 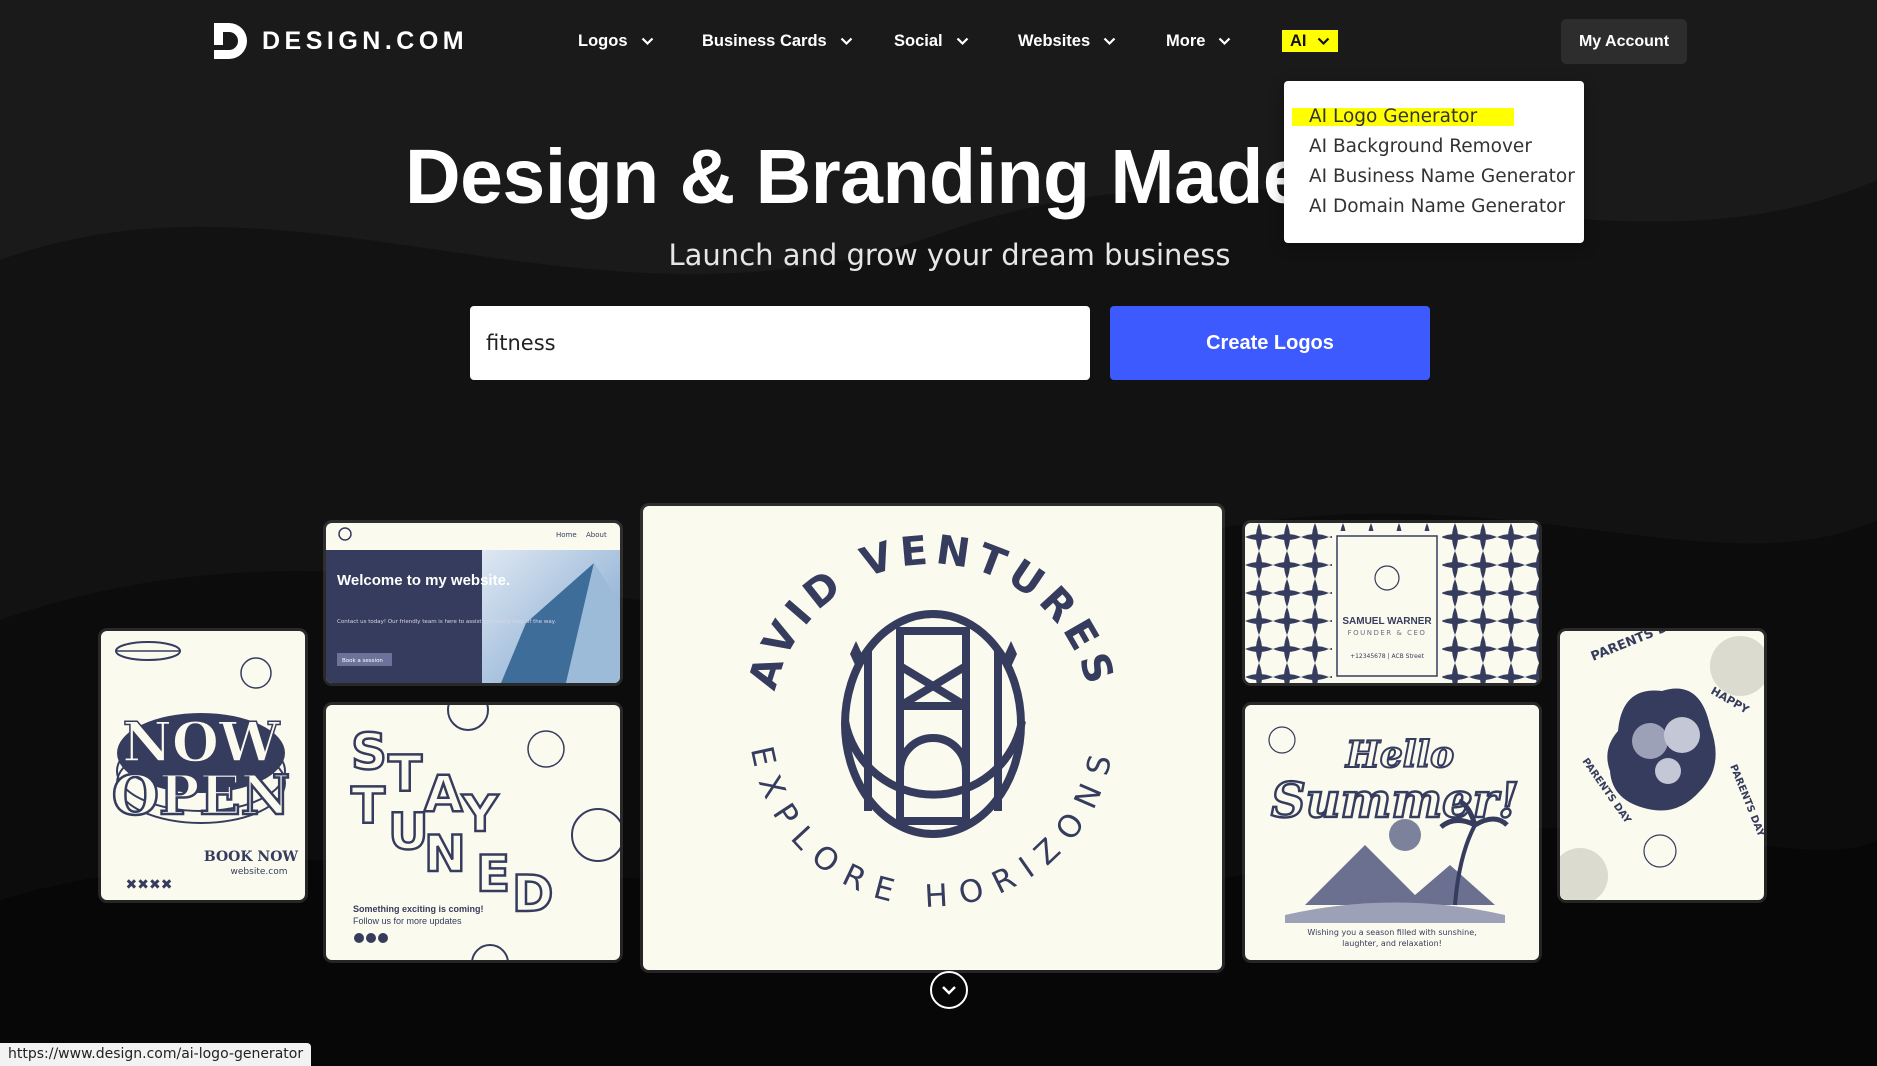 What do you see at coordinates (1399, 755) in the screenshot?
I see `hello-text: Hello` at bounding box center [1399, 755].